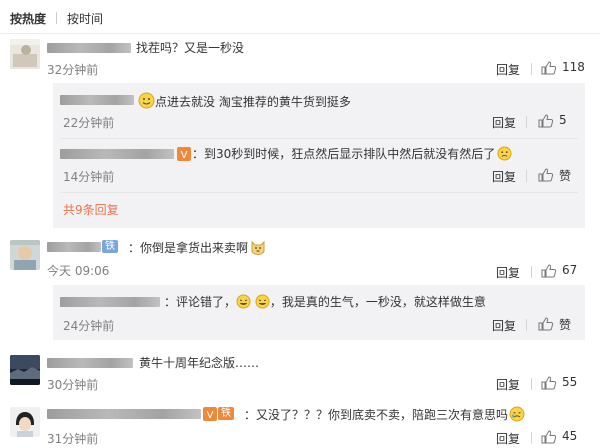 This screenshot has width=600, height=448. What do you see at coordinates (244, 101) in the screenshot?
I see `reply-text: 点进去就没 淘宝推荐的黄牛货到挺多` at bounding box center [244, 101].